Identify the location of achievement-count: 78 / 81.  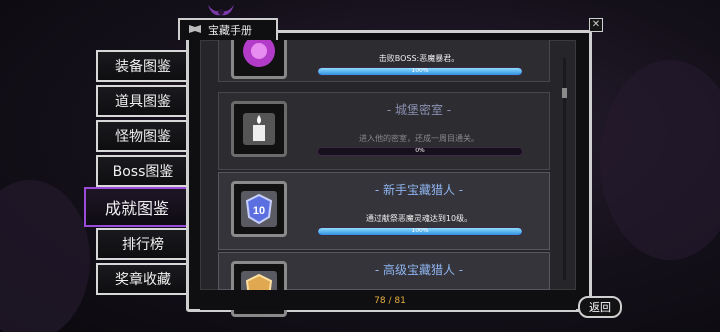
(390, 301).